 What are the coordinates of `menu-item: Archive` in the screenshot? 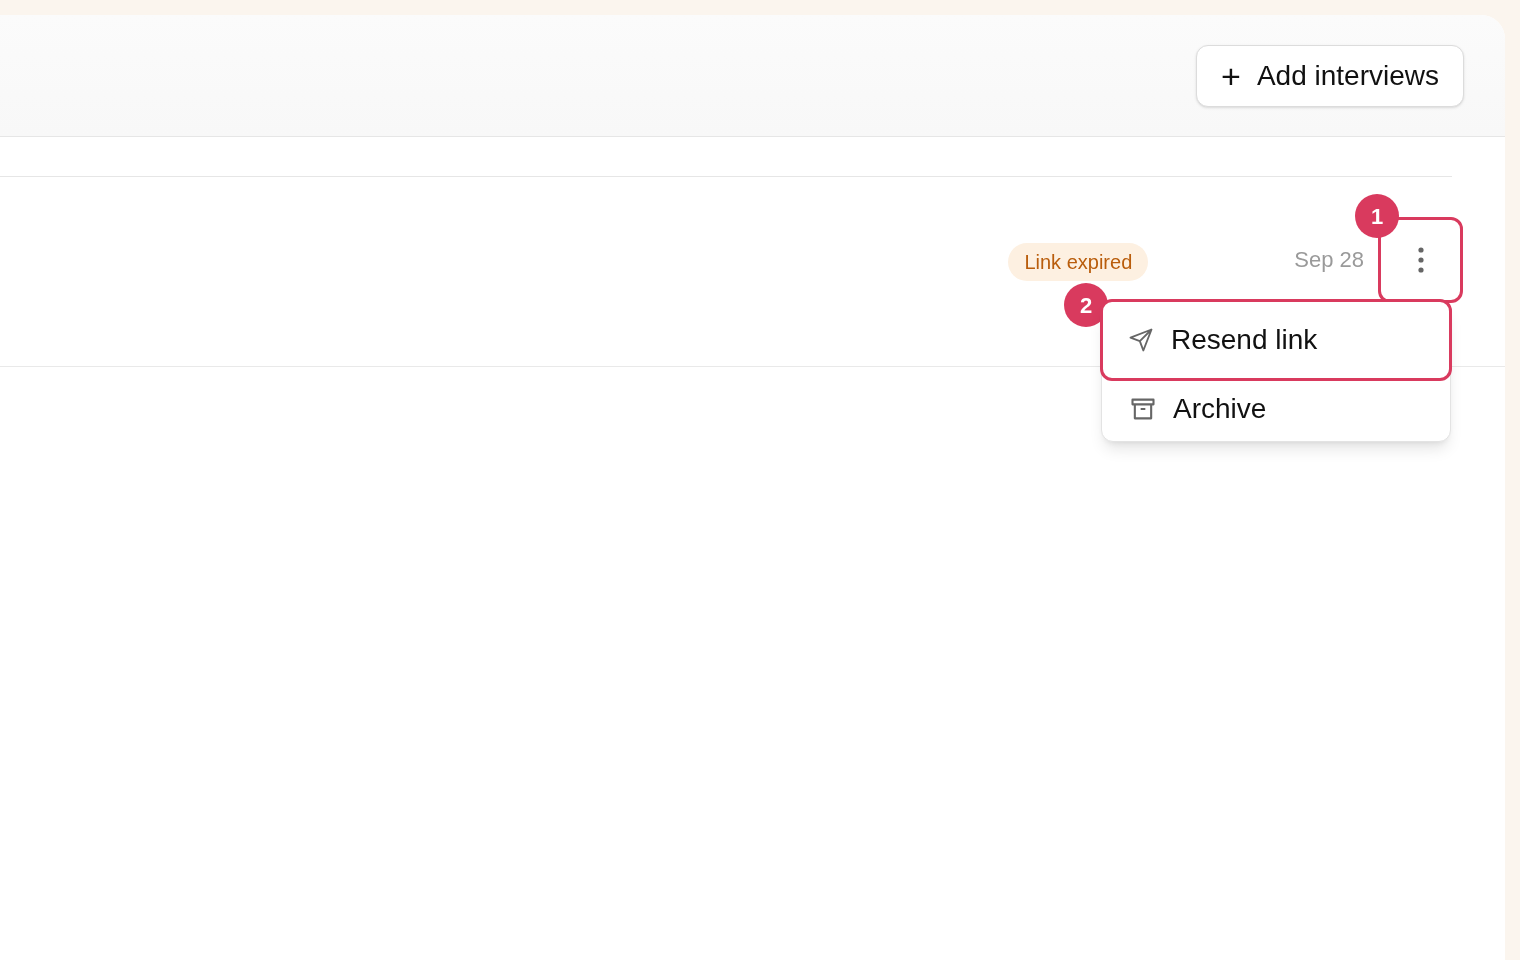 It's located at (1276, 409).